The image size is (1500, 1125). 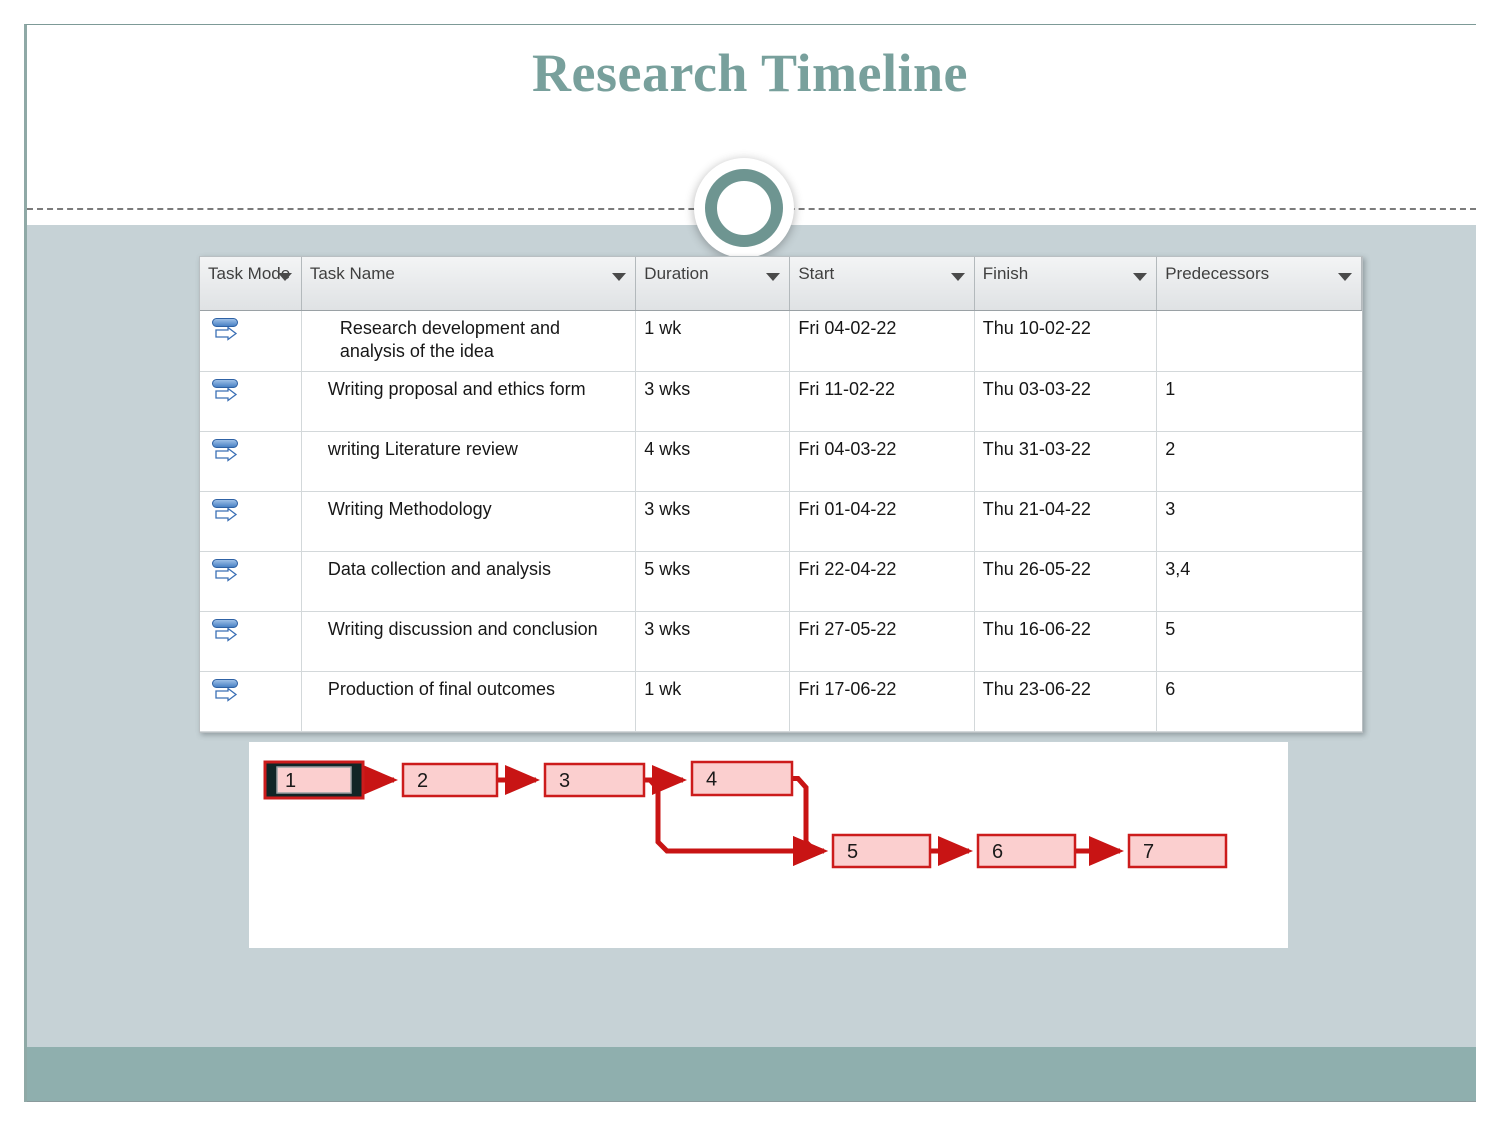 I want to click on diagram-node-5: 5, so click(x=881, y=851).